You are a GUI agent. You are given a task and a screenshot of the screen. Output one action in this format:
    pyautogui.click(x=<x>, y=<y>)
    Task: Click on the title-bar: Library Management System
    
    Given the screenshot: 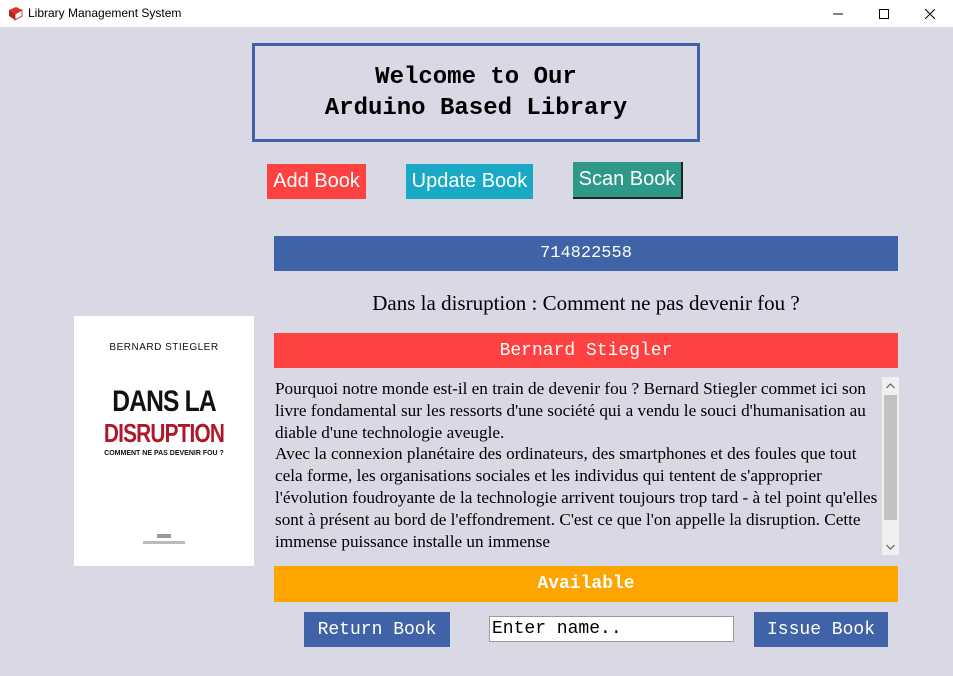 What is the action you would take?
    pyautogui.click(x=476, y=13)
    